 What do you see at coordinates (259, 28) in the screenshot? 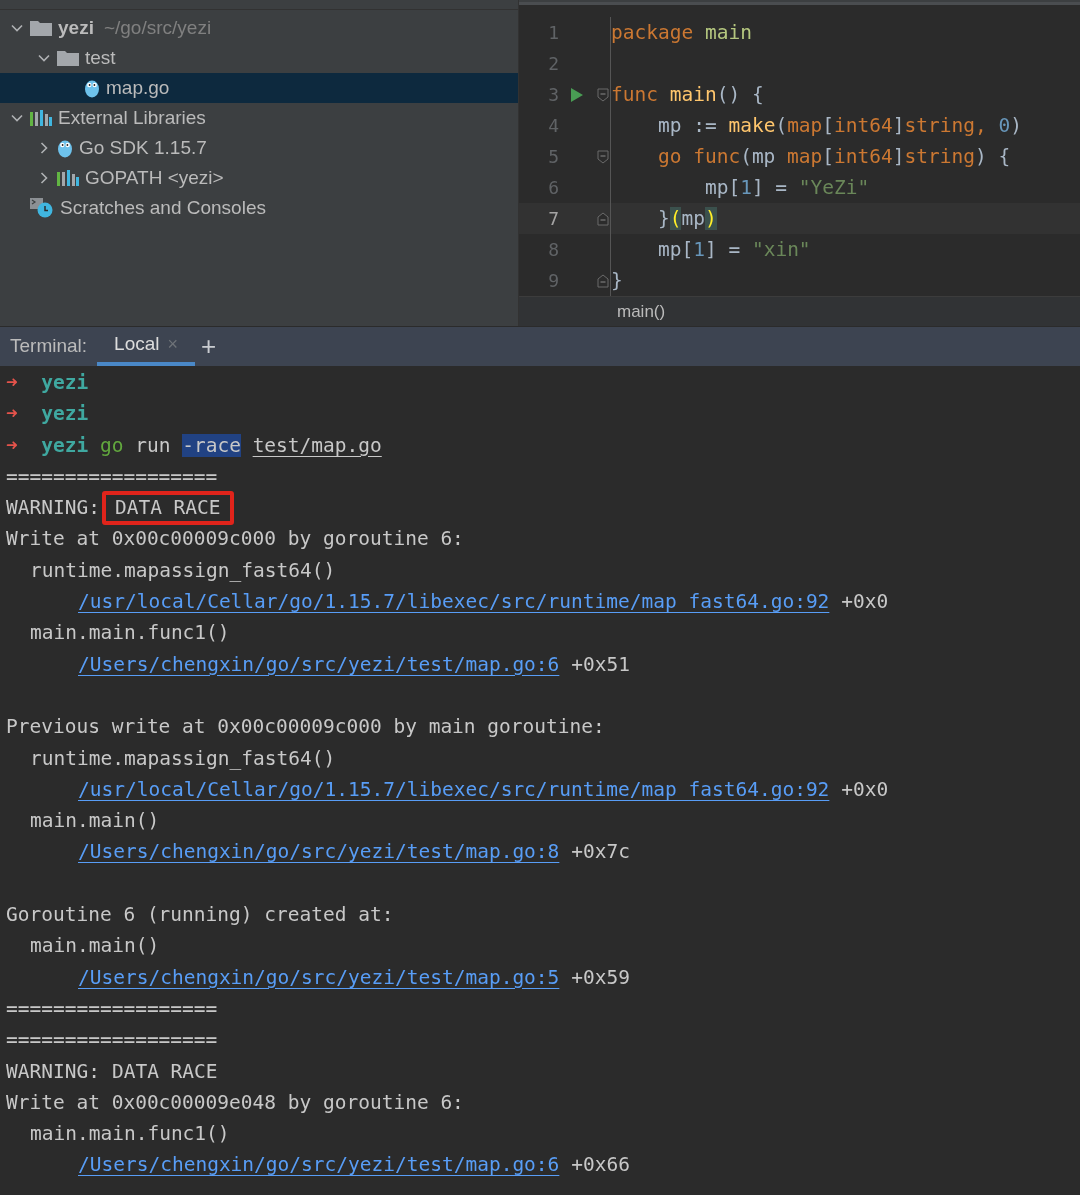
I see `tree-row: yezi ~/go/src/yezi` at bounding box center [259, 28].